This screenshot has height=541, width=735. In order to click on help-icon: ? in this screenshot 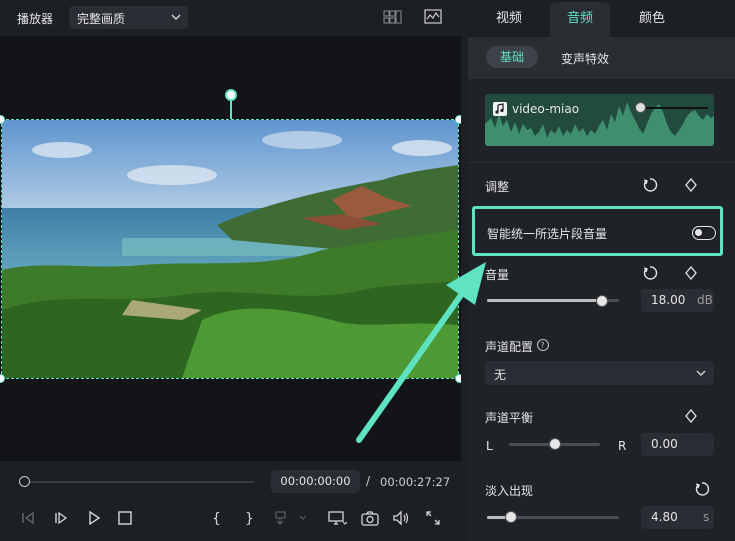, I will do `click(543, 346)`.